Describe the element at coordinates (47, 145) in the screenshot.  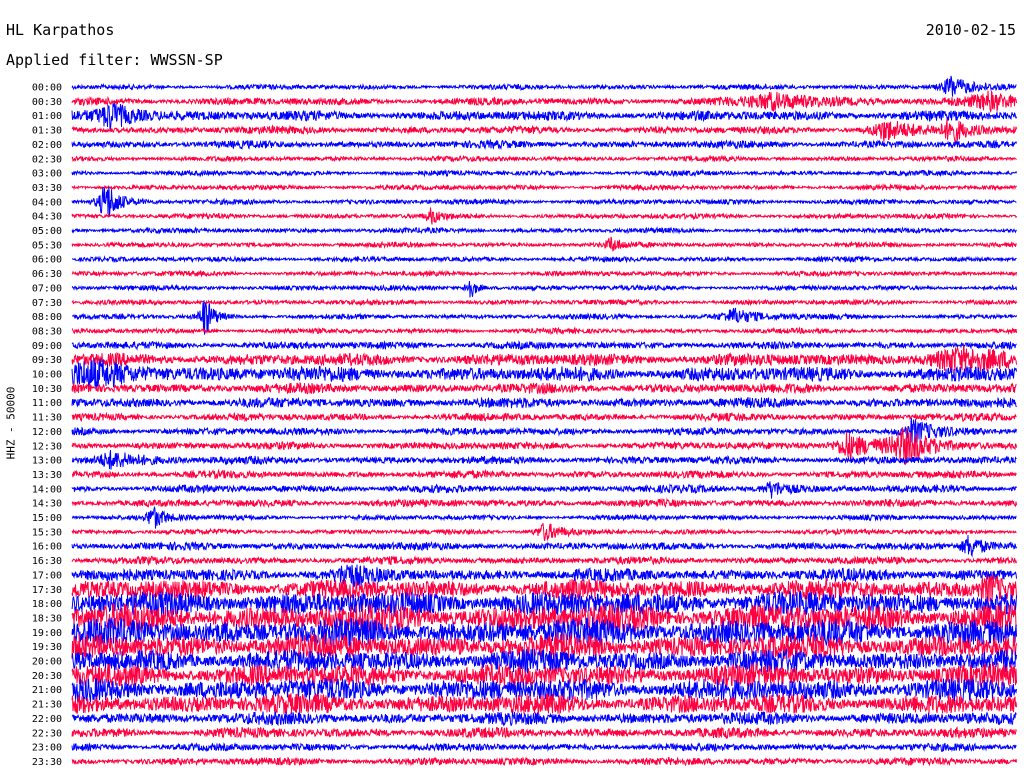
I see `row-label: 02:00` at that location.